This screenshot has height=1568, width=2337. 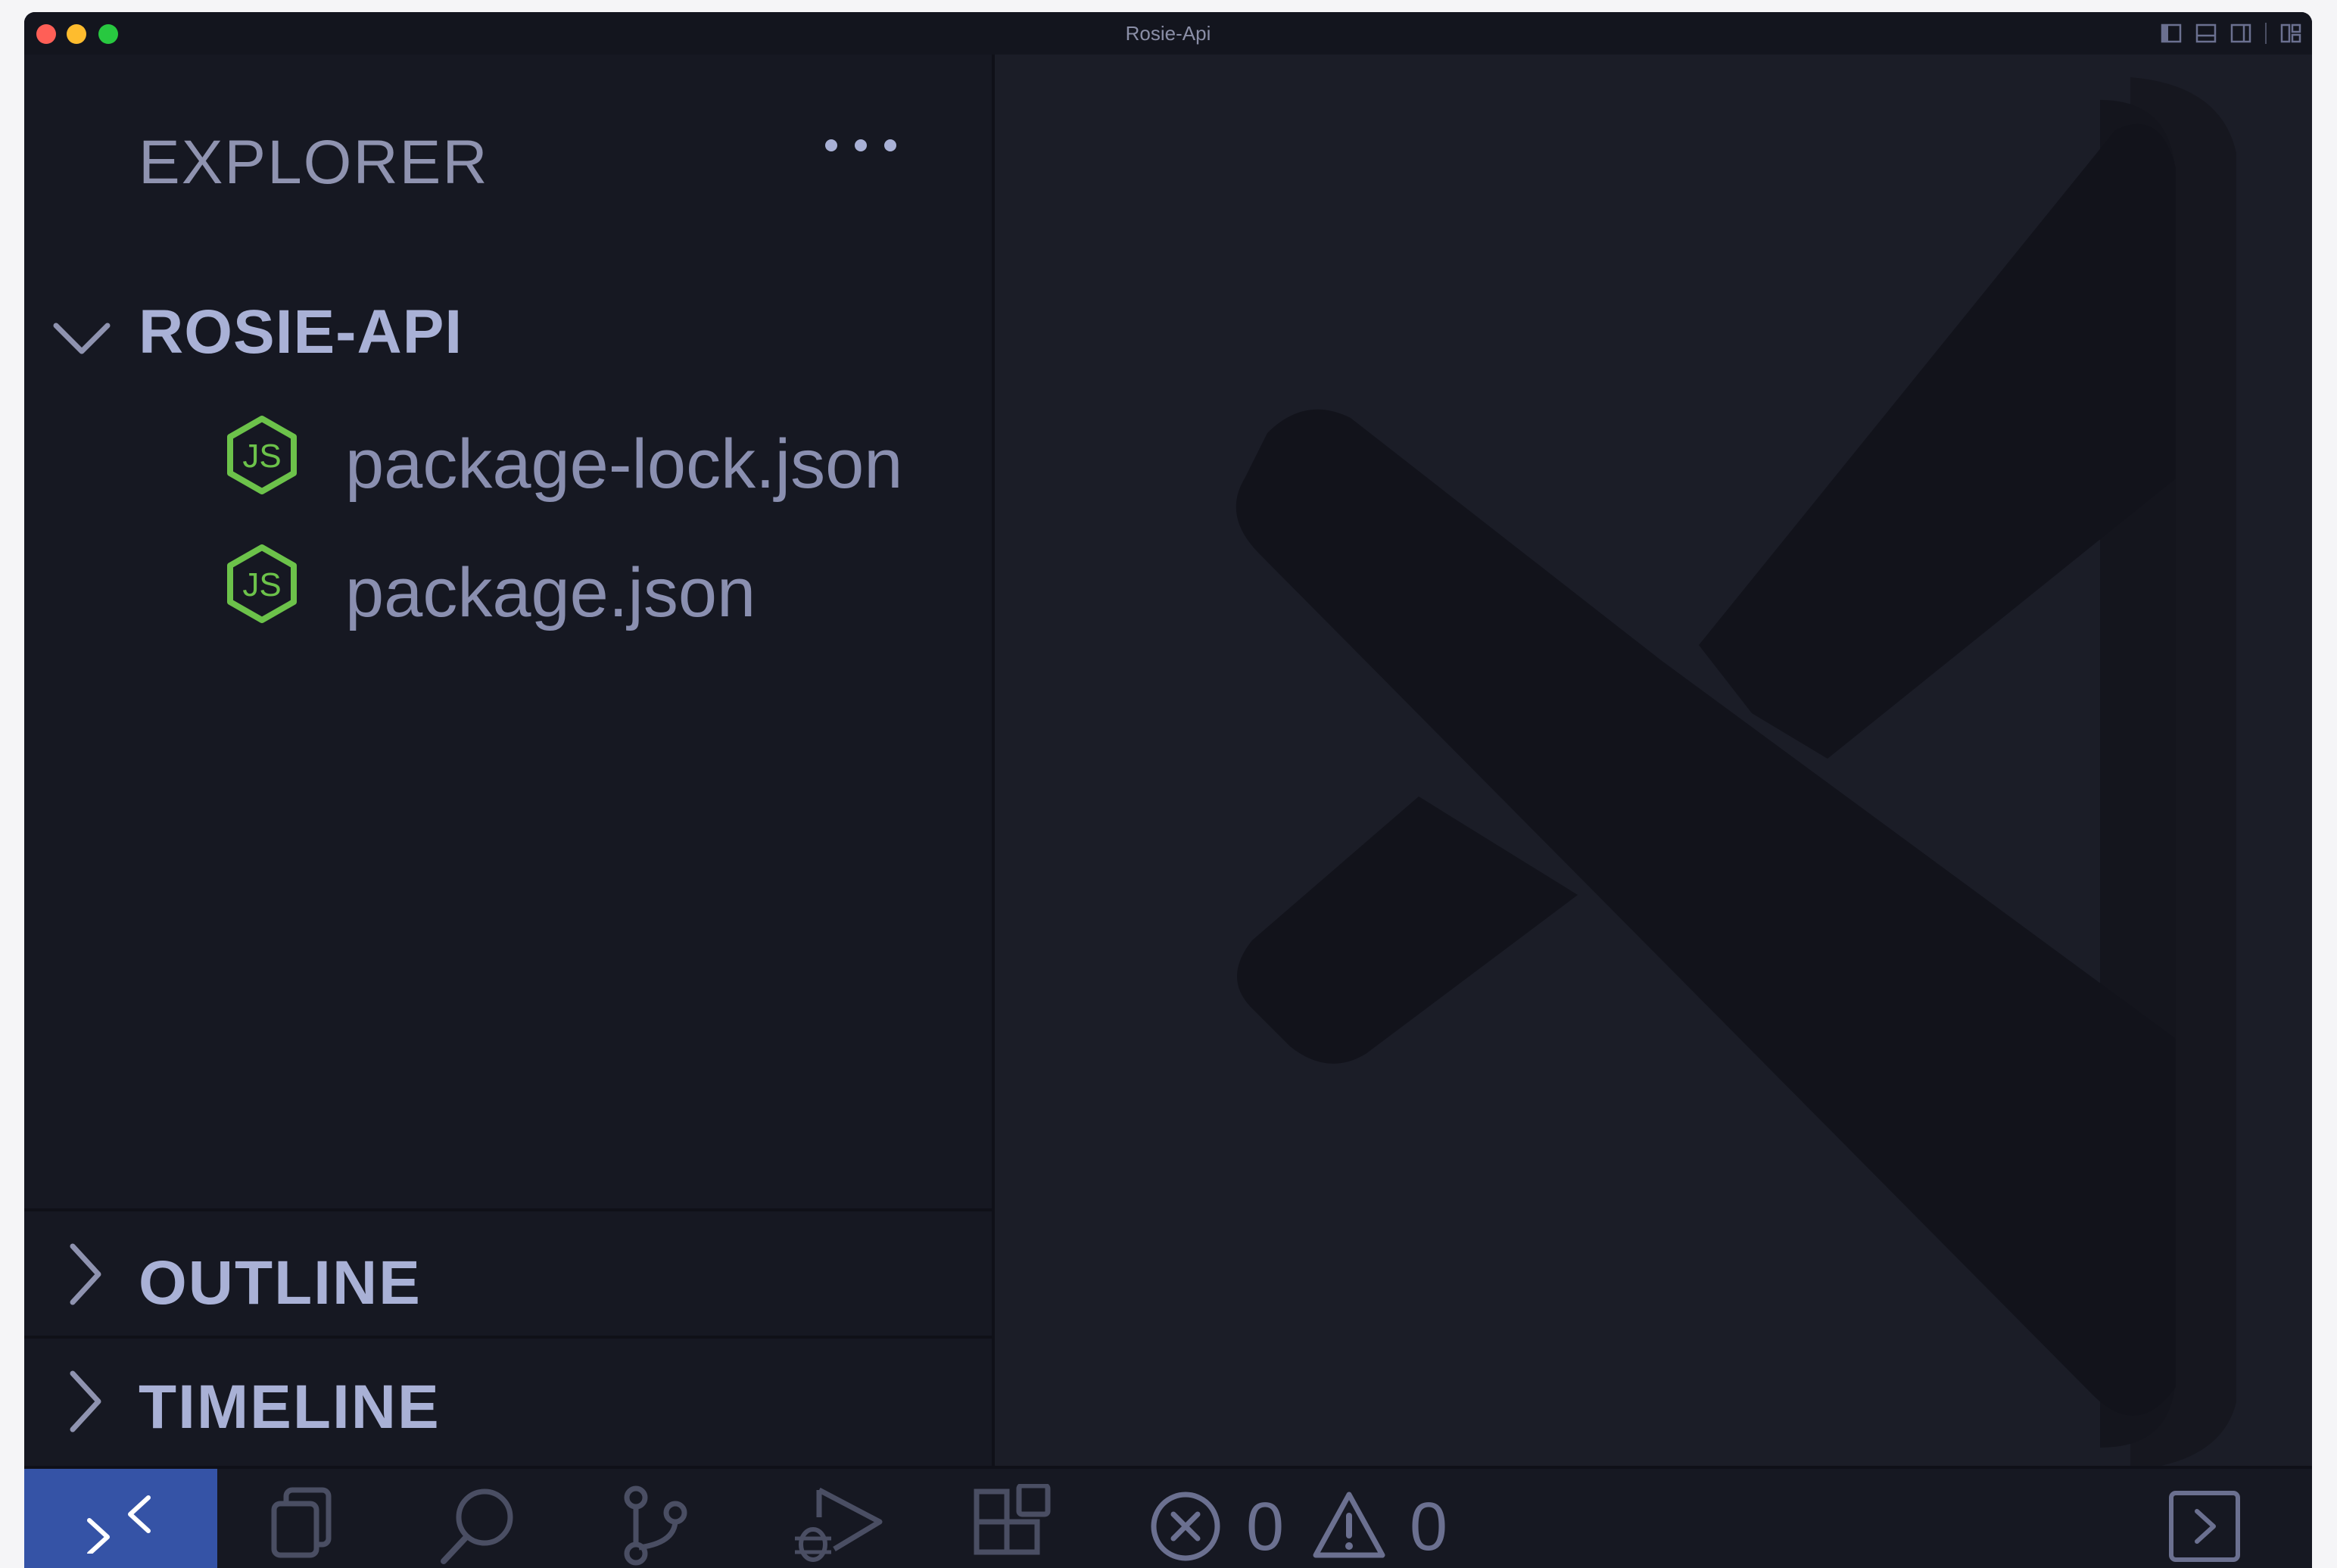 What do you see at coordinates (1349, 1525) in the screenshot?
I see `warning-icon` at bounding box center [1349, 1525].